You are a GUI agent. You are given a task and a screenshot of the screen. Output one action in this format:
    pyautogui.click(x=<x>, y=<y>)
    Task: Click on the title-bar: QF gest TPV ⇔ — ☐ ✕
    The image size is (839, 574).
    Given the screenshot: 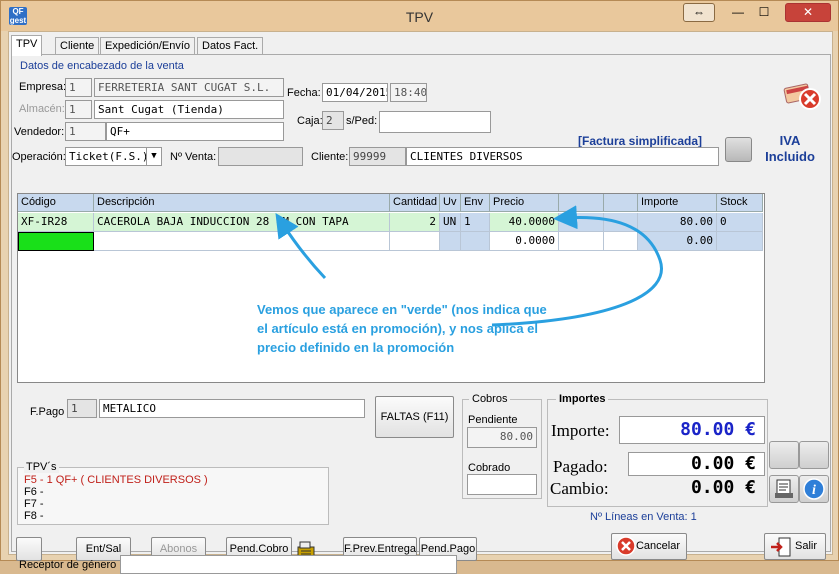 What is the action you would take?
    pyautogui.click(x=419, y=16)
    